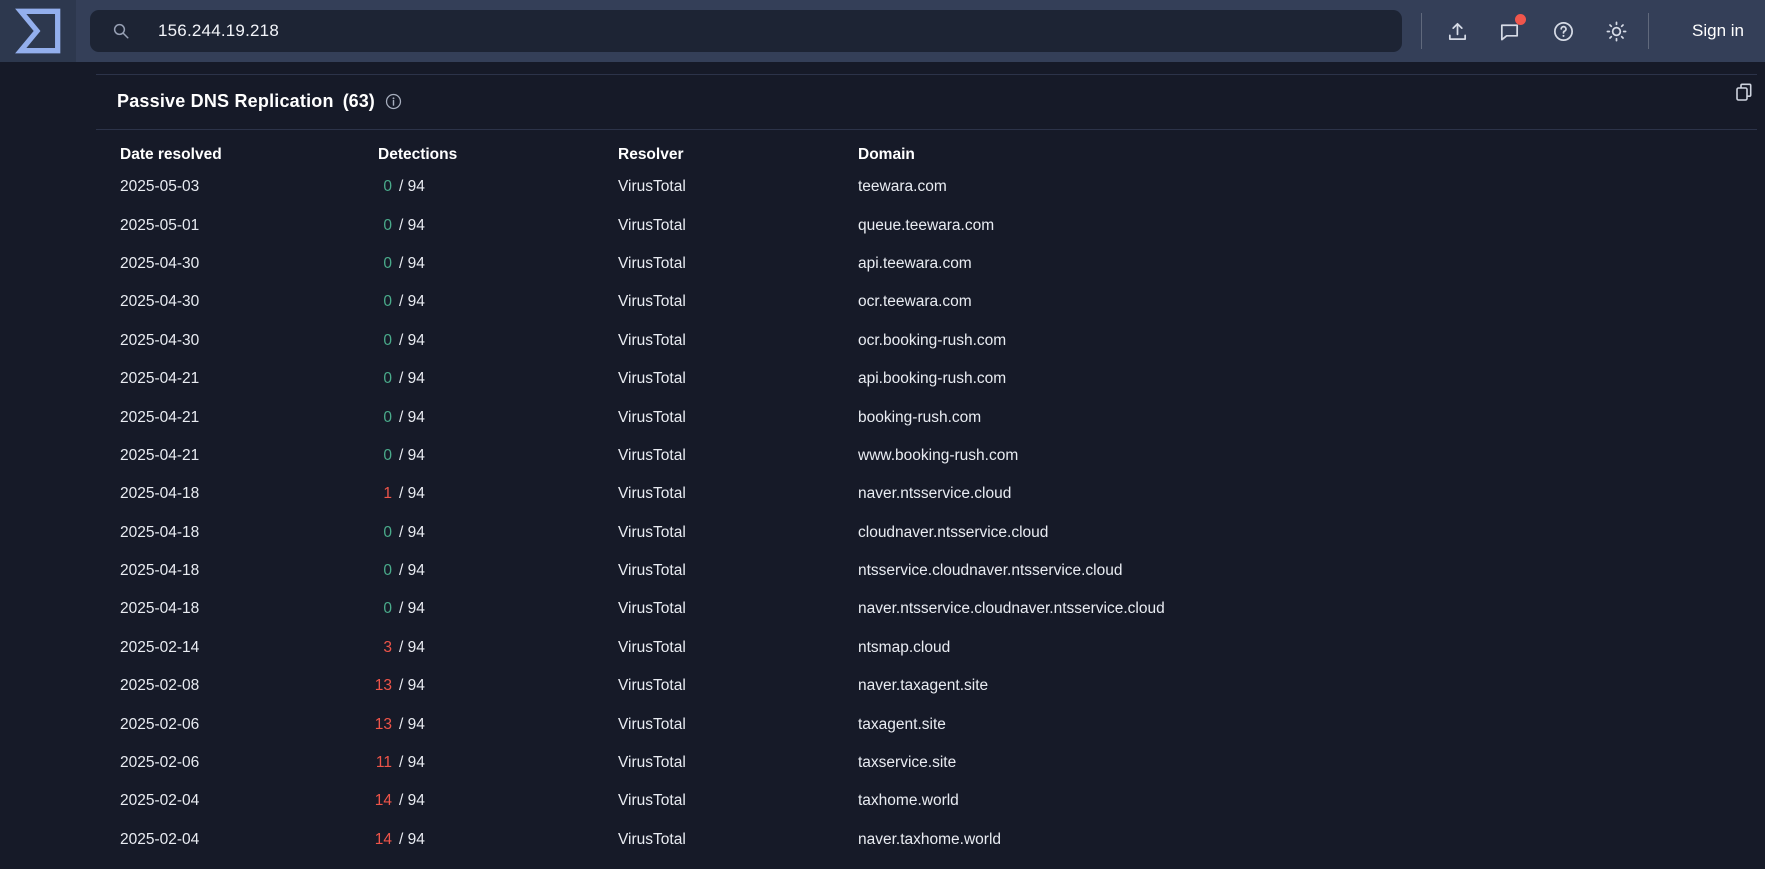 This screenshot has width=1765, height=869. Describe the element at coordinates (926, 129) in the screenshot. I see `section-mid-divider` at that location.